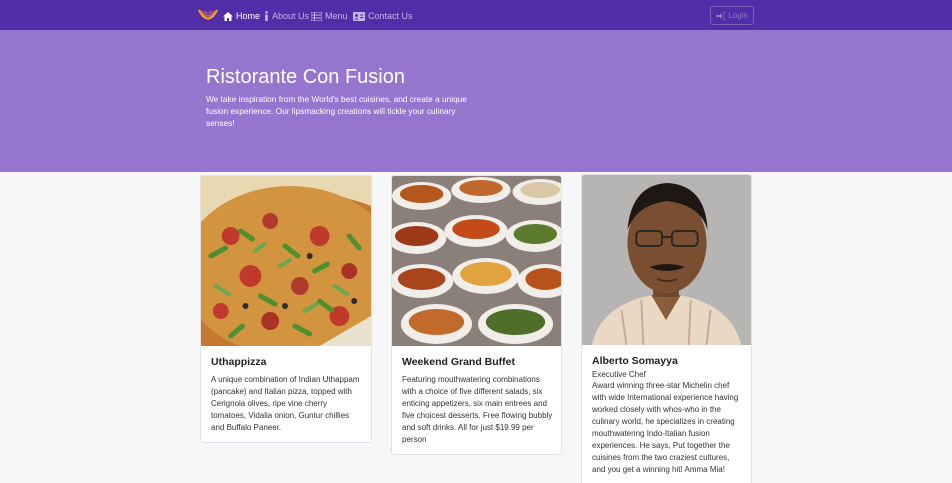  What do you see at coordinates (458, 362) in the screenshot?
I see `card-title: Weekend Grand Buffet` at bounding box center [458, 362].